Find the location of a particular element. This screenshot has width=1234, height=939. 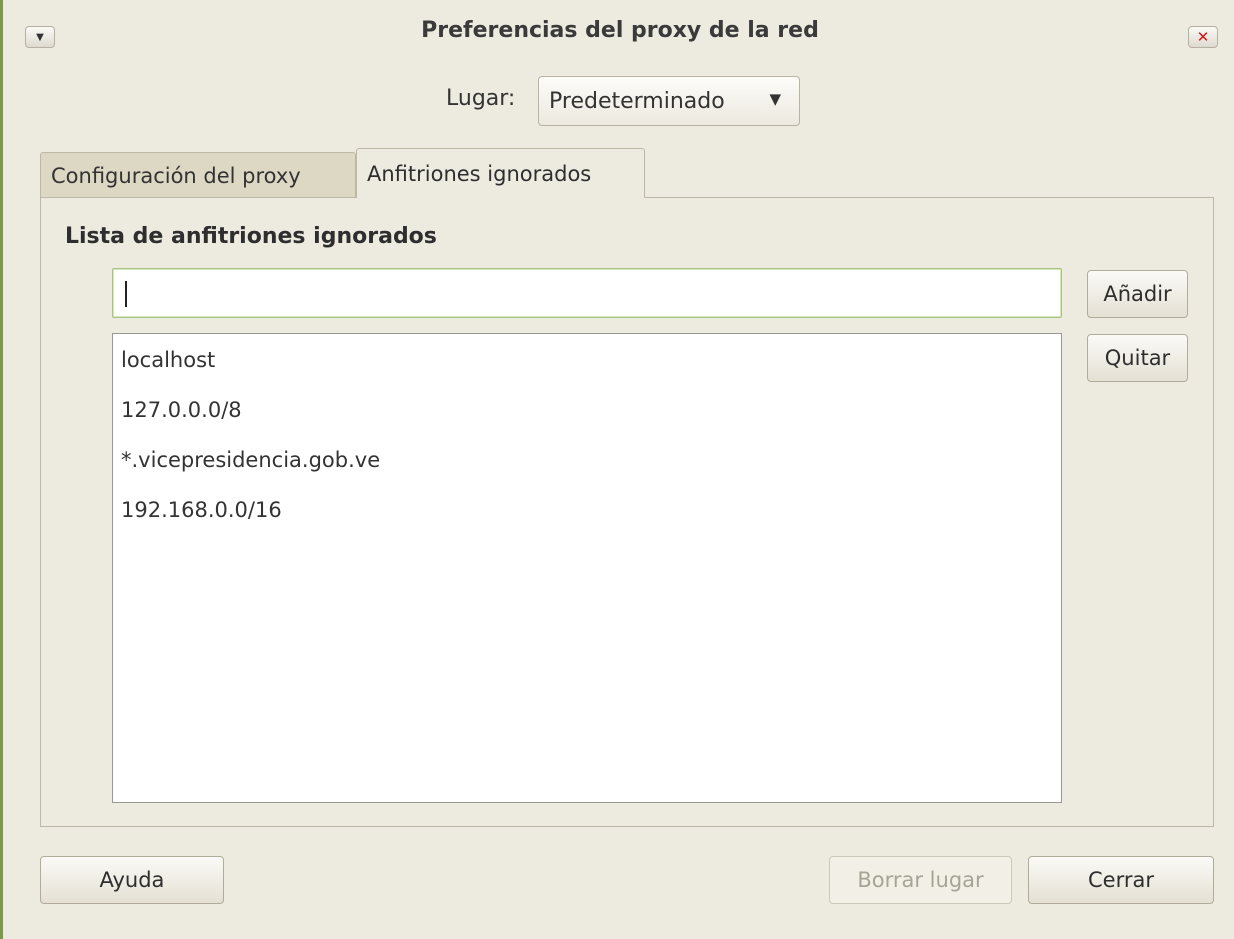

list-item: *.vicepresidencia.gob.ve is located at coordinates (250, 460).